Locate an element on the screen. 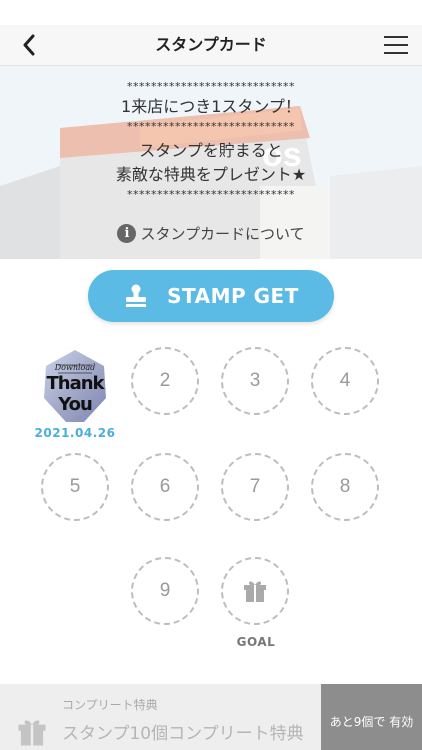  hero-line-3: 素敵な特典をプレゼント★ is located at coordinates (211, 174).